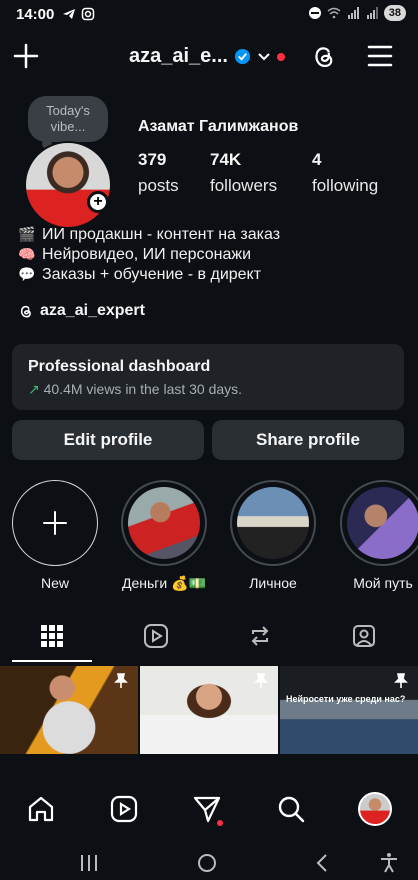  Describe the element at coordinates (78, 14) in the screenshot. I see `status-left-icons` at that location.